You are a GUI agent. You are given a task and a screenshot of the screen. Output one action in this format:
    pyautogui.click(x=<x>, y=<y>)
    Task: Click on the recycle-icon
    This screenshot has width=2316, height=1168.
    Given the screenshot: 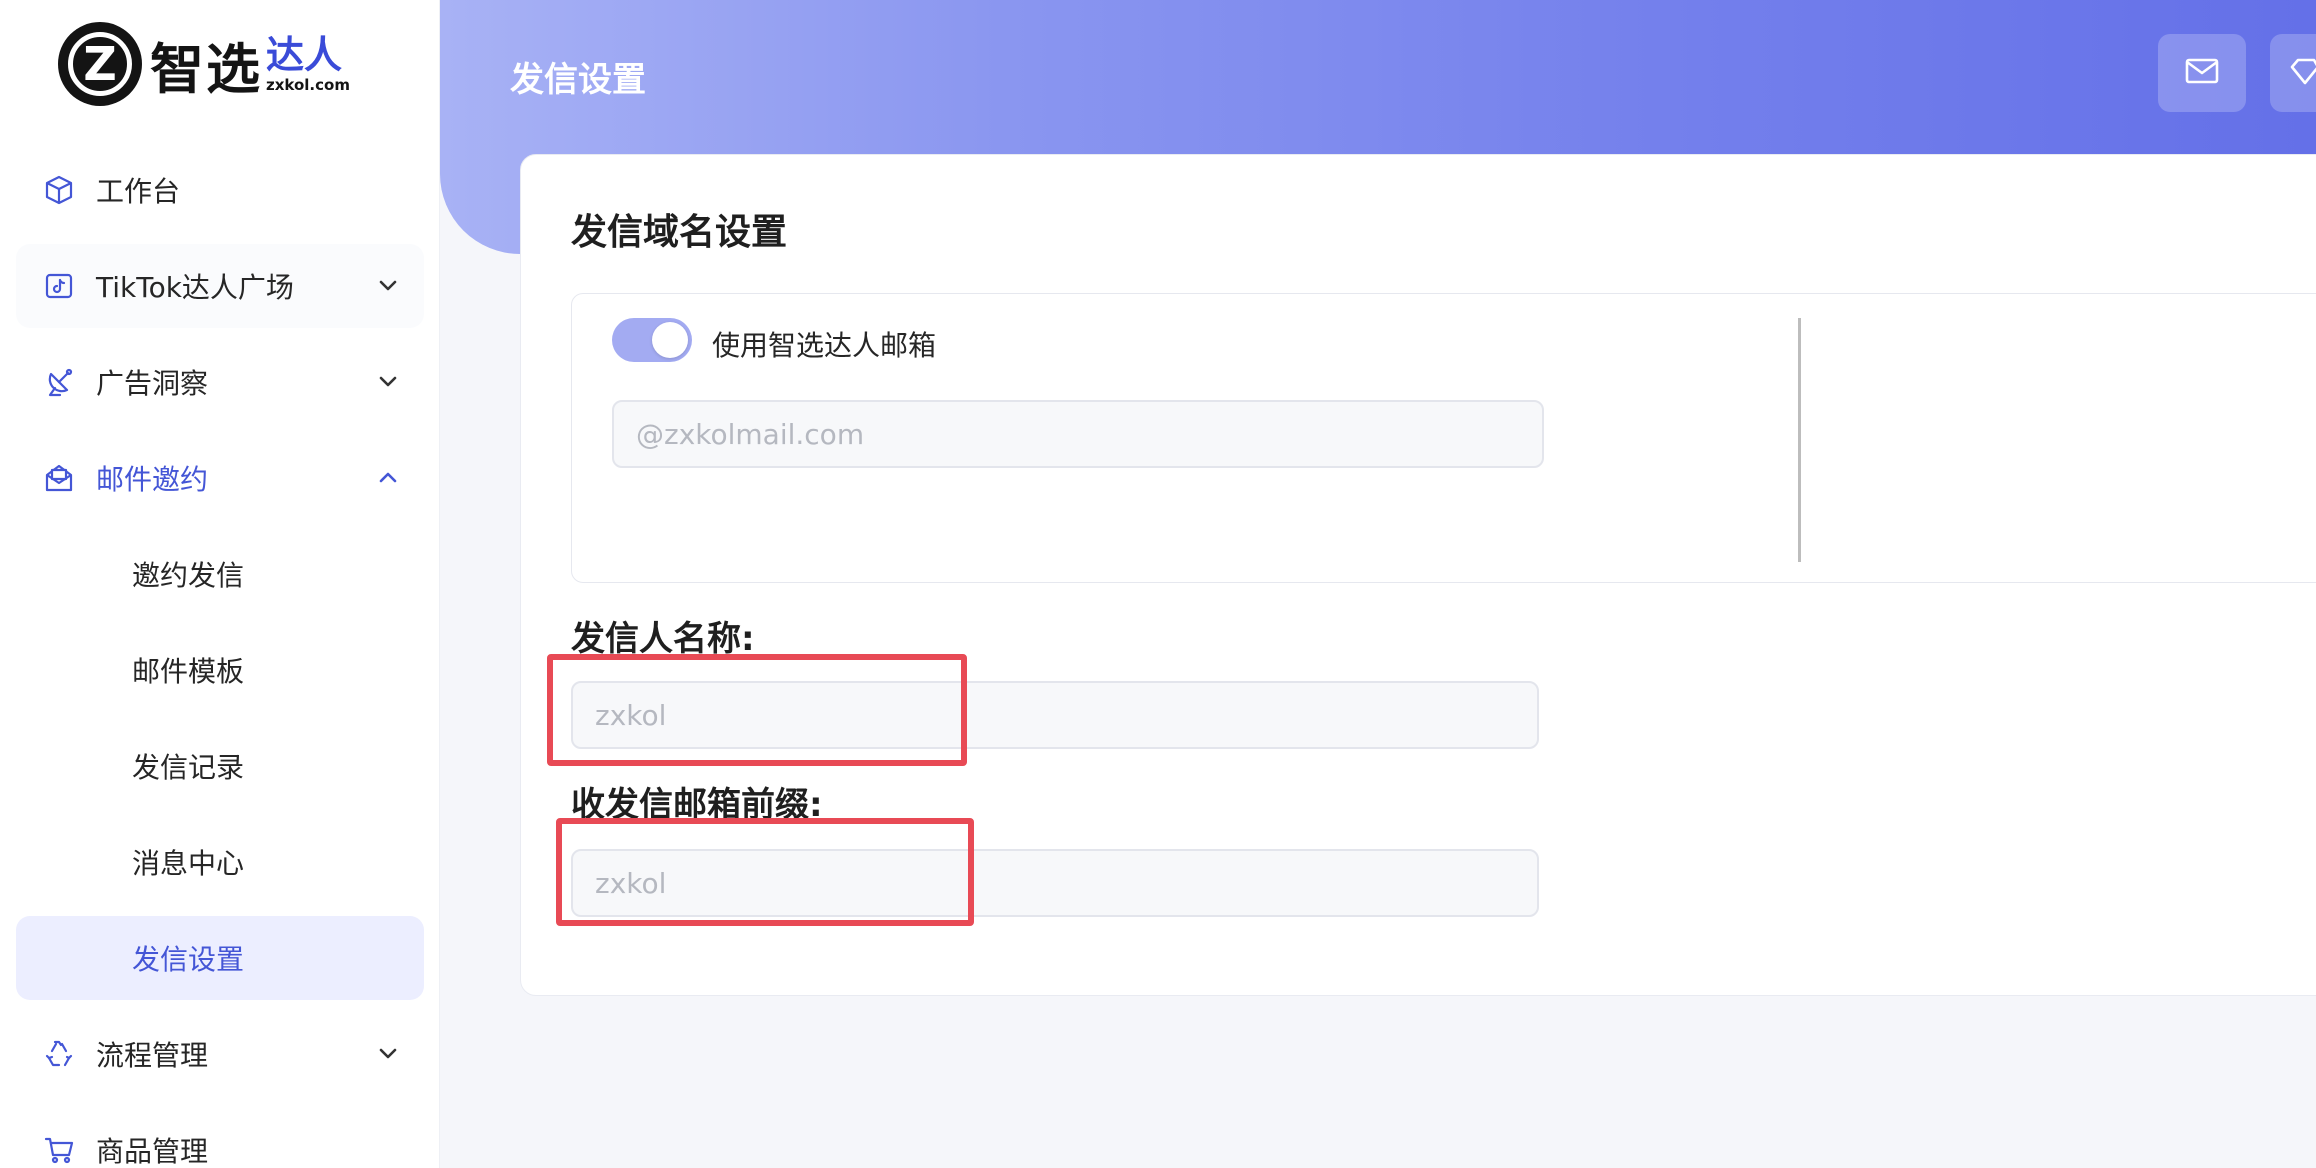 What is the action you would take?
    pyautogui.click(x=59, y=1054)
    